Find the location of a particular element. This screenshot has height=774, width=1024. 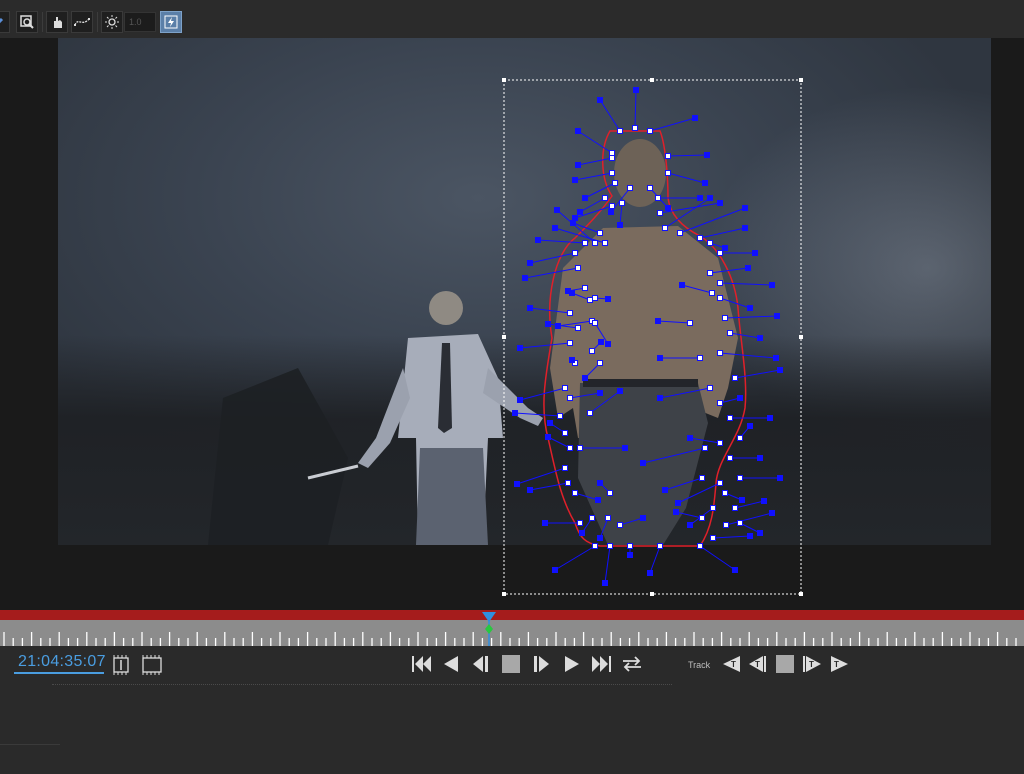

brightness-input: 1.0 is located at coordinates (140, 22).